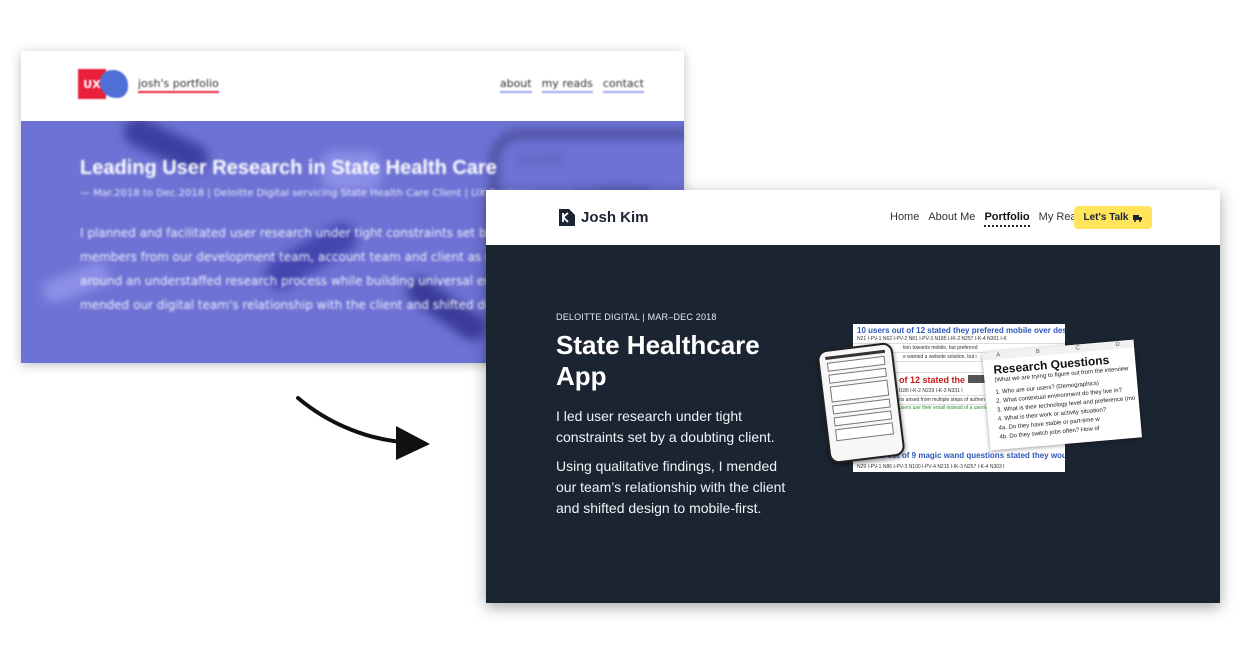  I want to click on nav-portfolio: Portfolio, so click(1007, 219).